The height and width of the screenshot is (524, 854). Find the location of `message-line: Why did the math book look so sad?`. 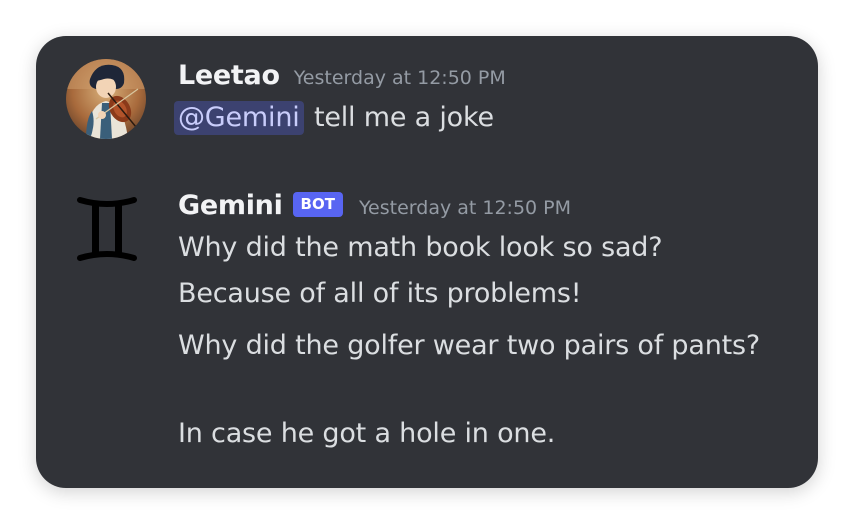

message-line: Why did the math book look so sad? is located at coordinates (420, 247).